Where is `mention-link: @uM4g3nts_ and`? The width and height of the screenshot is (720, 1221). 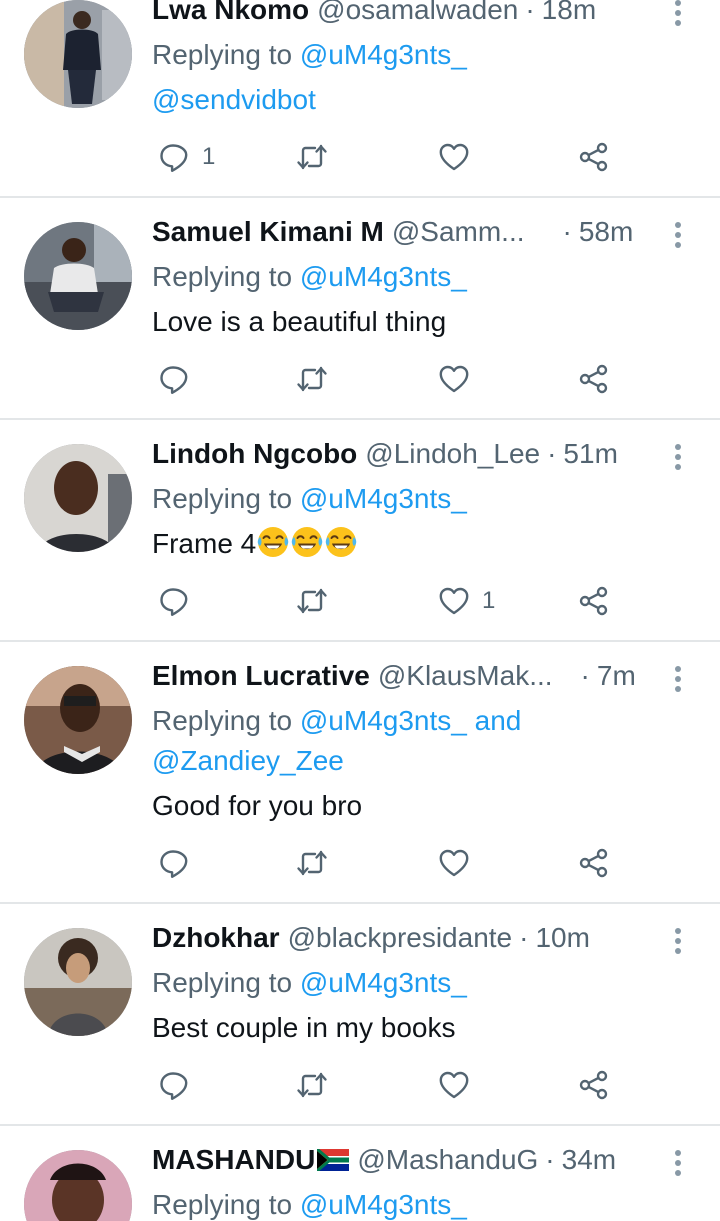
mention-link: @uM4g3nts_ and is located at coordinates (410, 720).